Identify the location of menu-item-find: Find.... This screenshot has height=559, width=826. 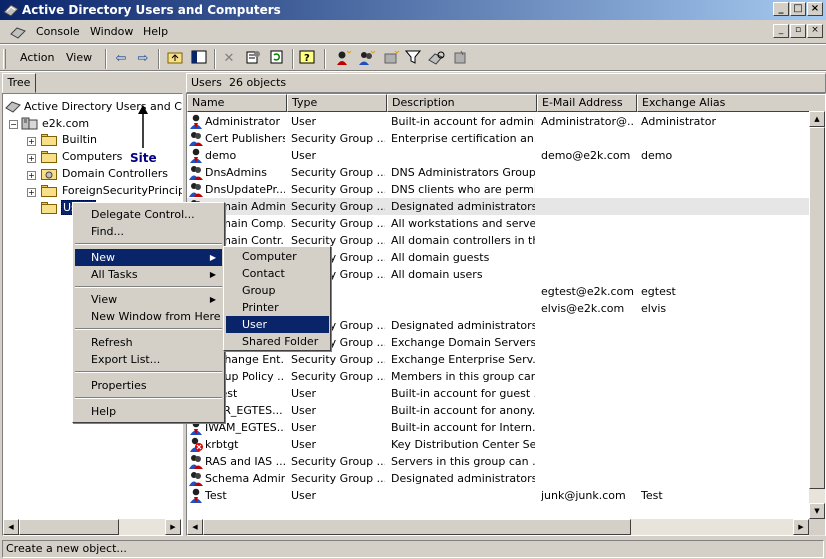
(148, 231).